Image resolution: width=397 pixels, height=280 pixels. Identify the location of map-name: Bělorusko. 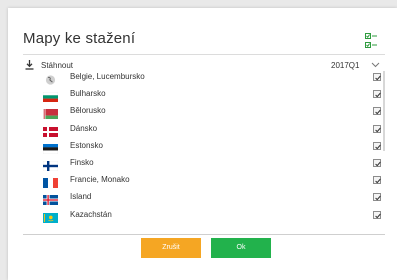
(88, 111).